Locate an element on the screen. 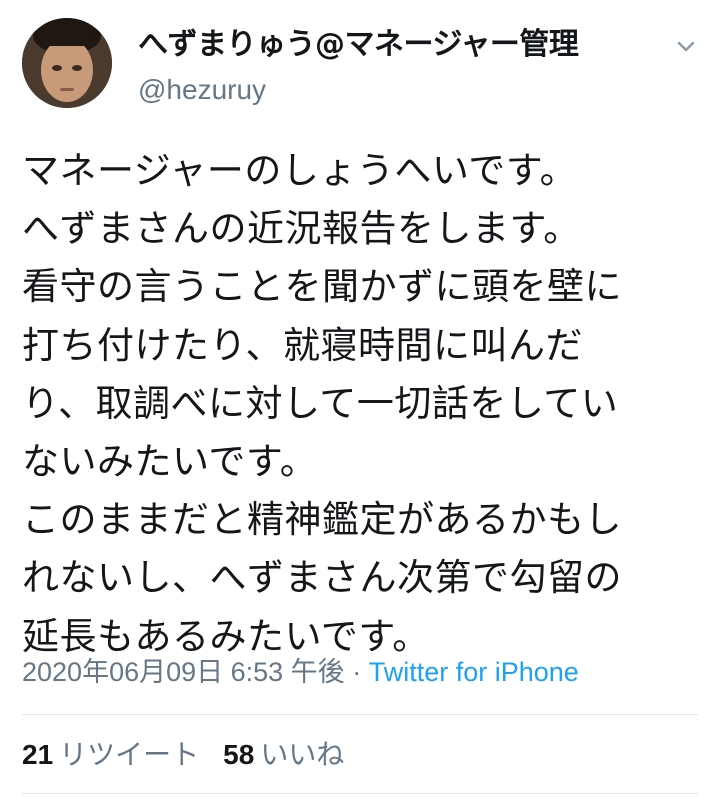  author-display-name: へずまりゅう@マネージャー管理 is located at coordinates (358, 45).